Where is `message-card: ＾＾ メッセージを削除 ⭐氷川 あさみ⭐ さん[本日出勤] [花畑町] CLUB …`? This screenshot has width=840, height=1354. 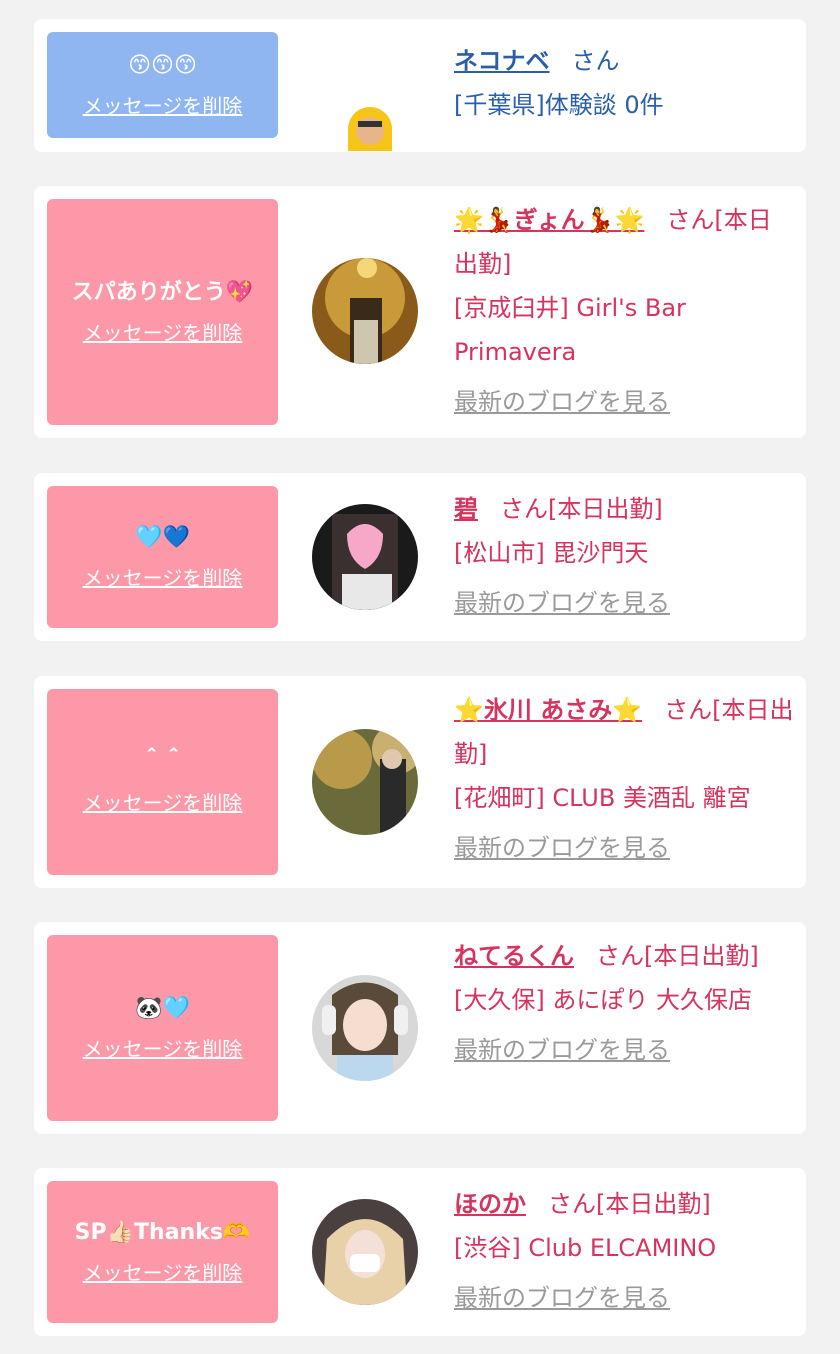
message-card: ＾＾ メッセージを削除 ⭐氷川 あさみ⭐ さん[本日出勤] [花畑町] CLUB … is located at coordinates (420, 782).